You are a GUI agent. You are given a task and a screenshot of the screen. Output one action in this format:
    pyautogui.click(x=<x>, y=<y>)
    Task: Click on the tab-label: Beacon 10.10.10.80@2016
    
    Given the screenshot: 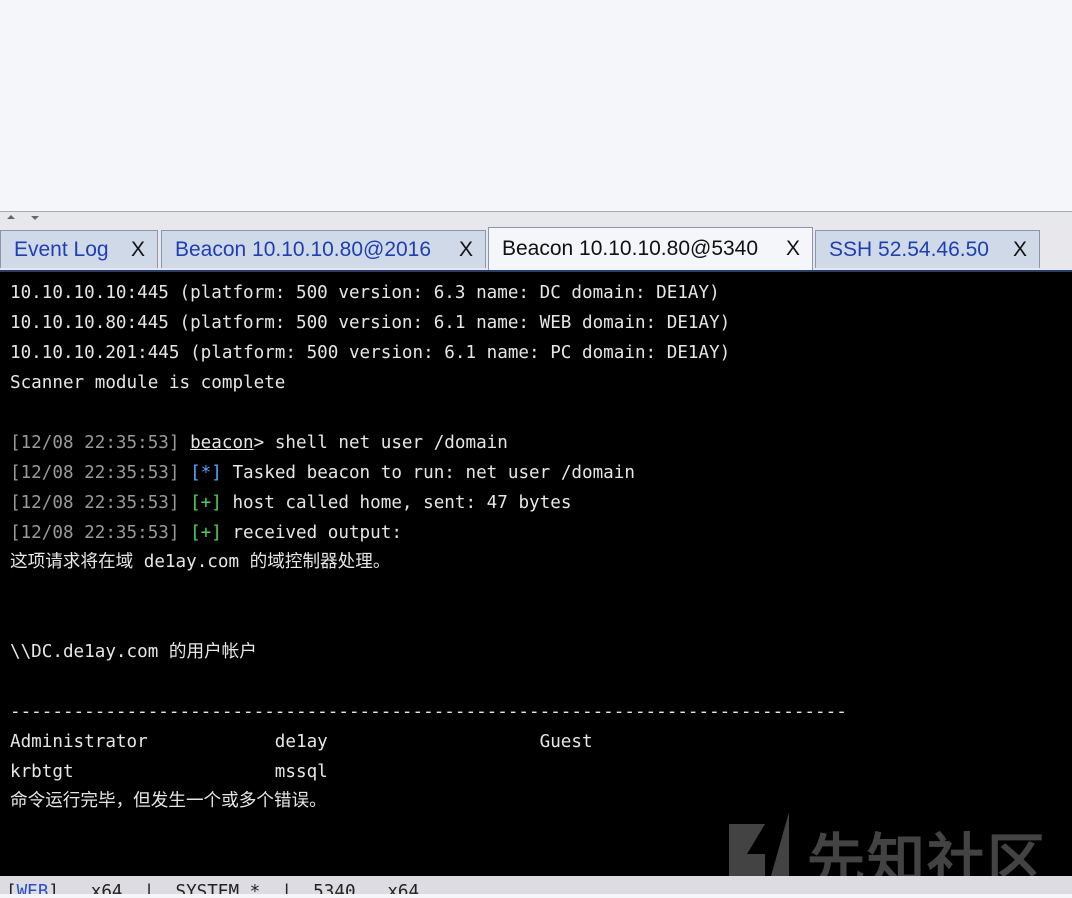 What is the action you would take?
    pyautogui.click(x=303, y=249)
    